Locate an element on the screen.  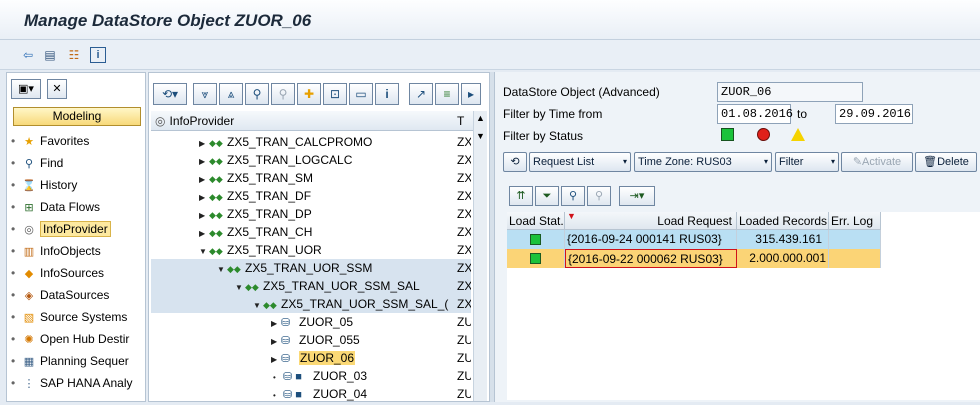
status-yellow-icon is located at coordinates (798, 134).